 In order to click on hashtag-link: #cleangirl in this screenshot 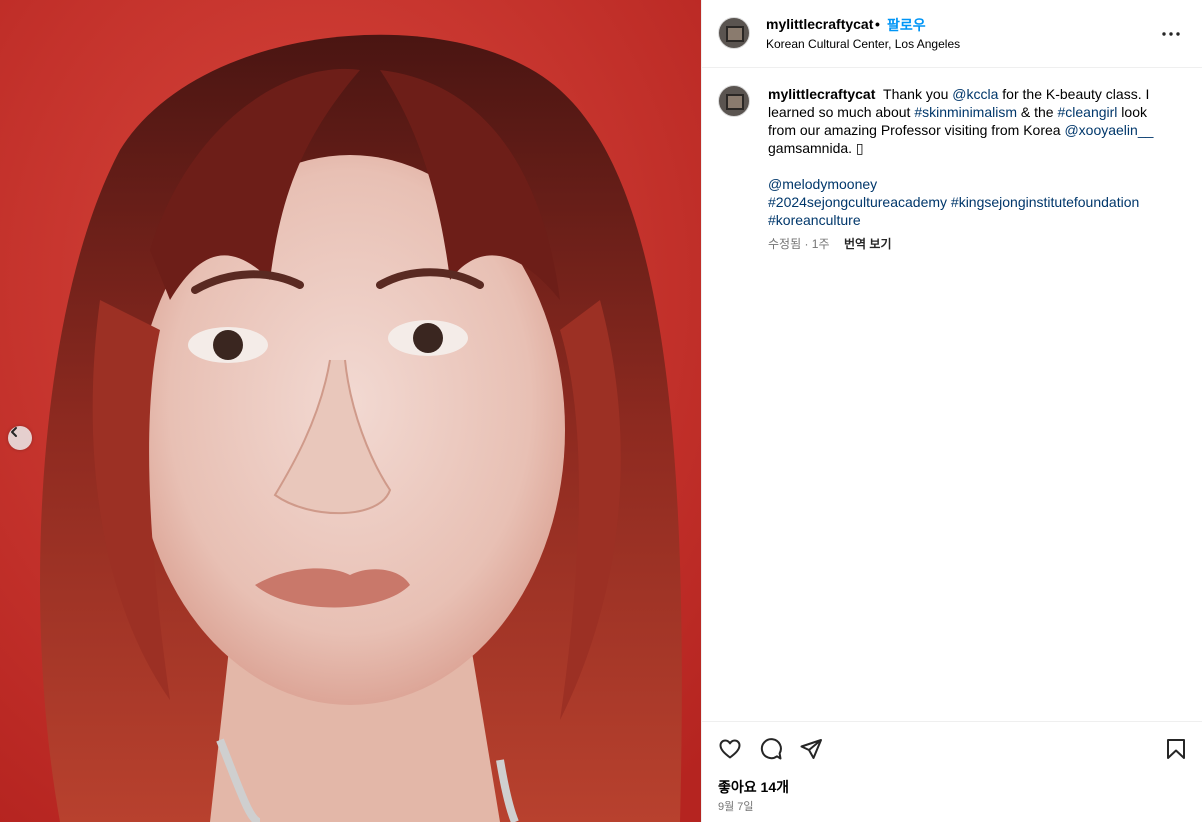, I will do `click(1087, 112)`.